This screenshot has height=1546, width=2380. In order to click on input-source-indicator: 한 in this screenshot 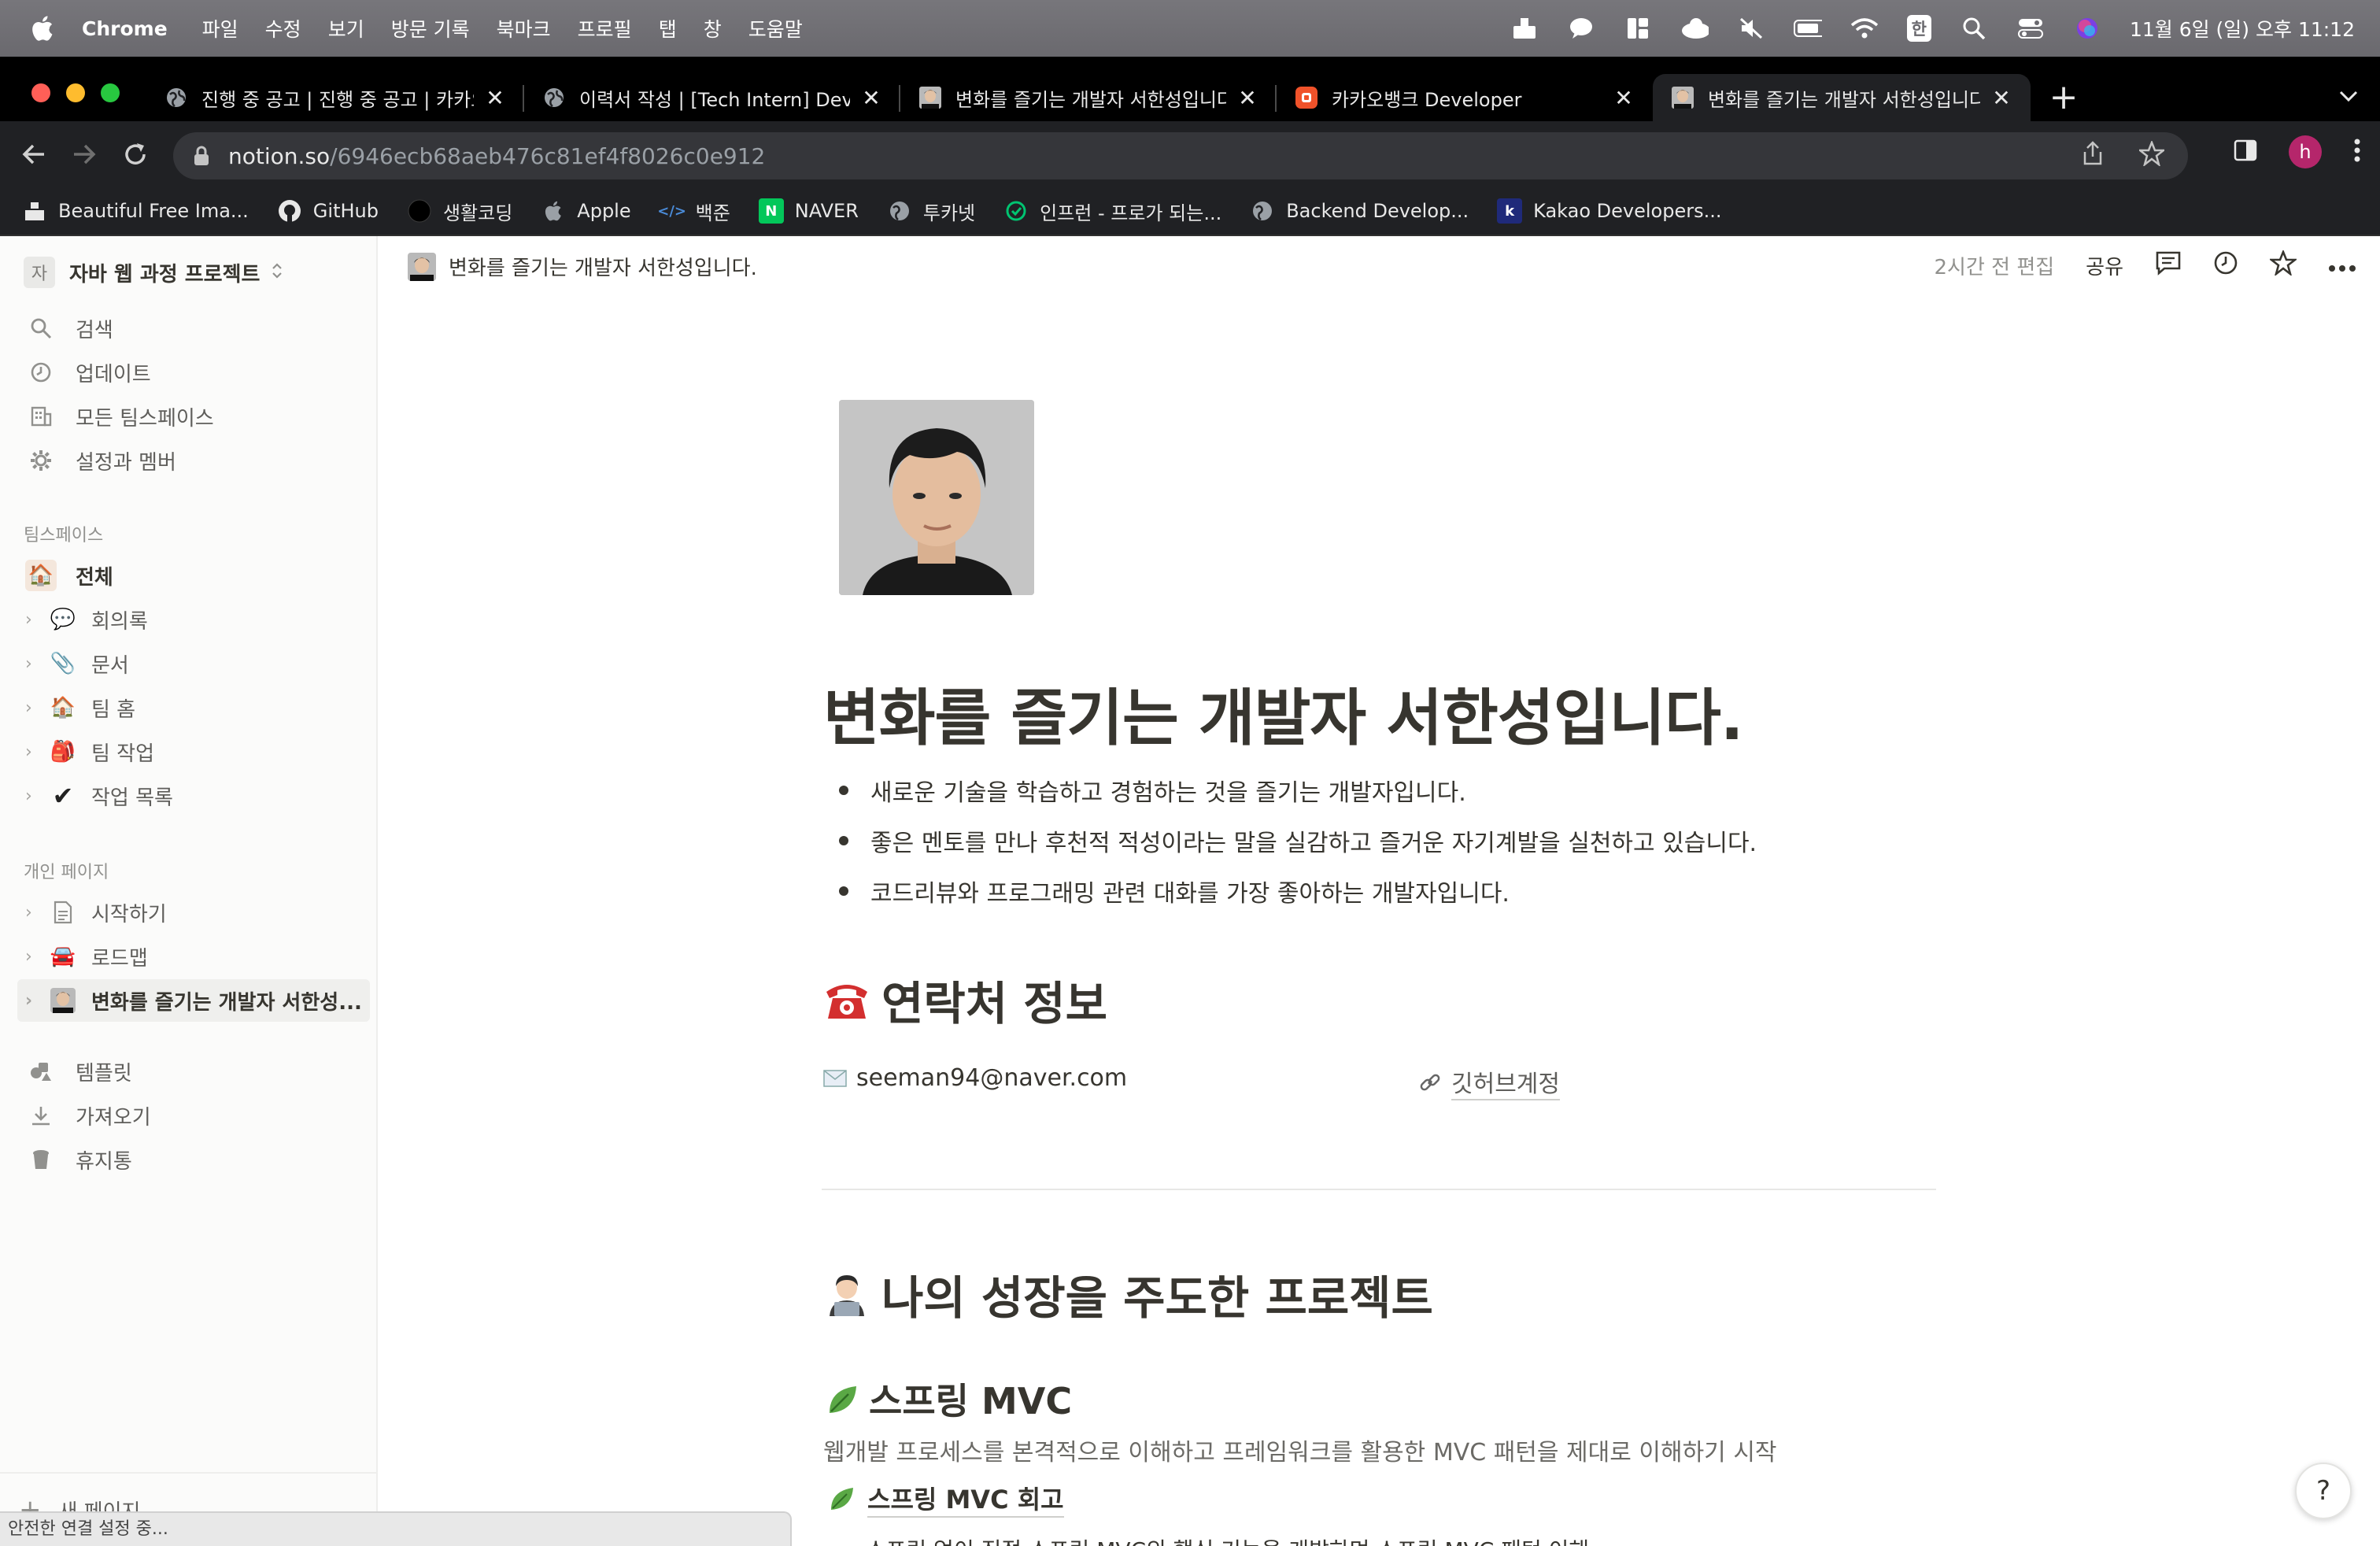, I will do `click(1918, 28)`.